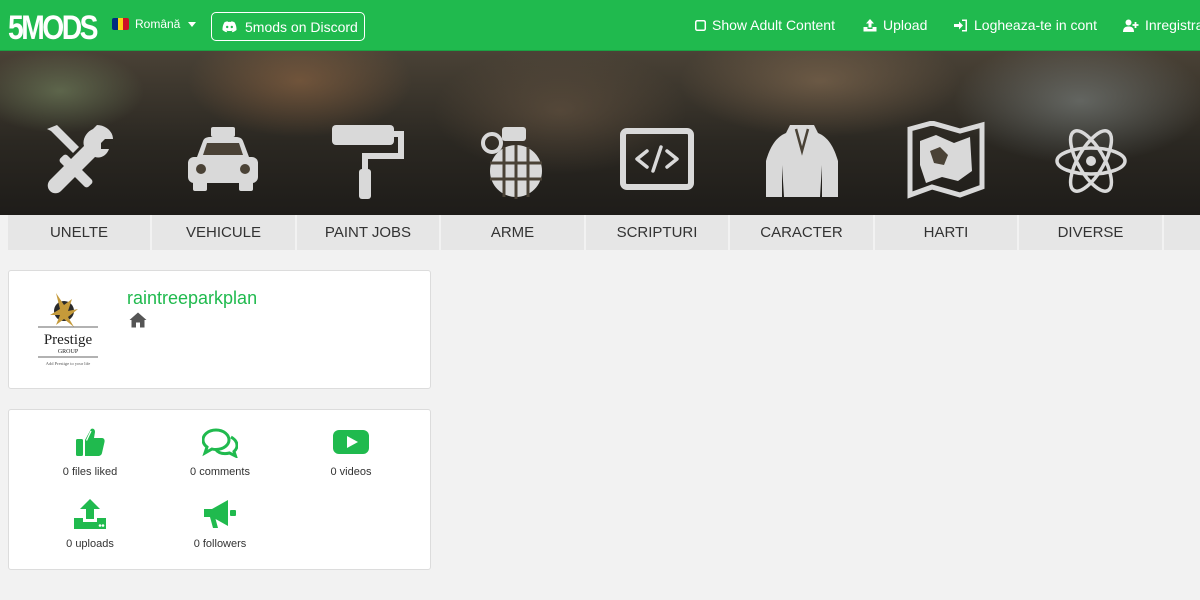  Describe the element at coordinates (120, 24) in the screenshot. I see `romania-flag-icon` at that location.